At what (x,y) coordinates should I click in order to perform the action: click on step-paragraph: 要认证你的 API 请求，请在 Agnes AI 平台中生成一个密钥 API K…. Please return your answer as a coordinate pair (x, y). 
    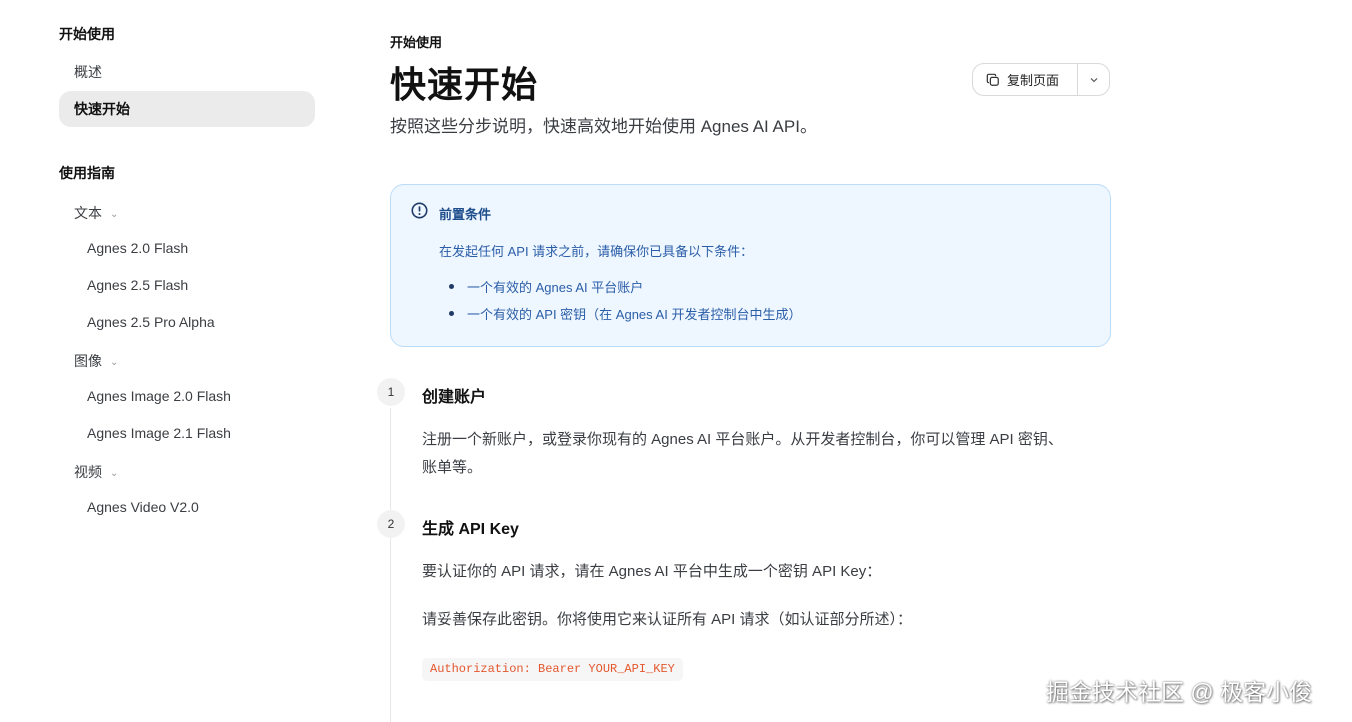
    Looking at the image, I should click on (652, 571).